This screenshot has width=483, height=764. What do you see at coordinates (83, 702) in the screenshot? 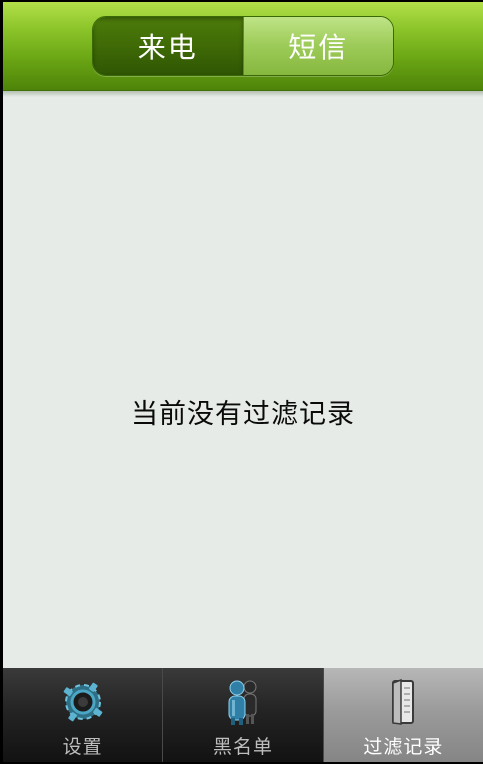
I see `gear-icon` at bounding box center [83, 702].